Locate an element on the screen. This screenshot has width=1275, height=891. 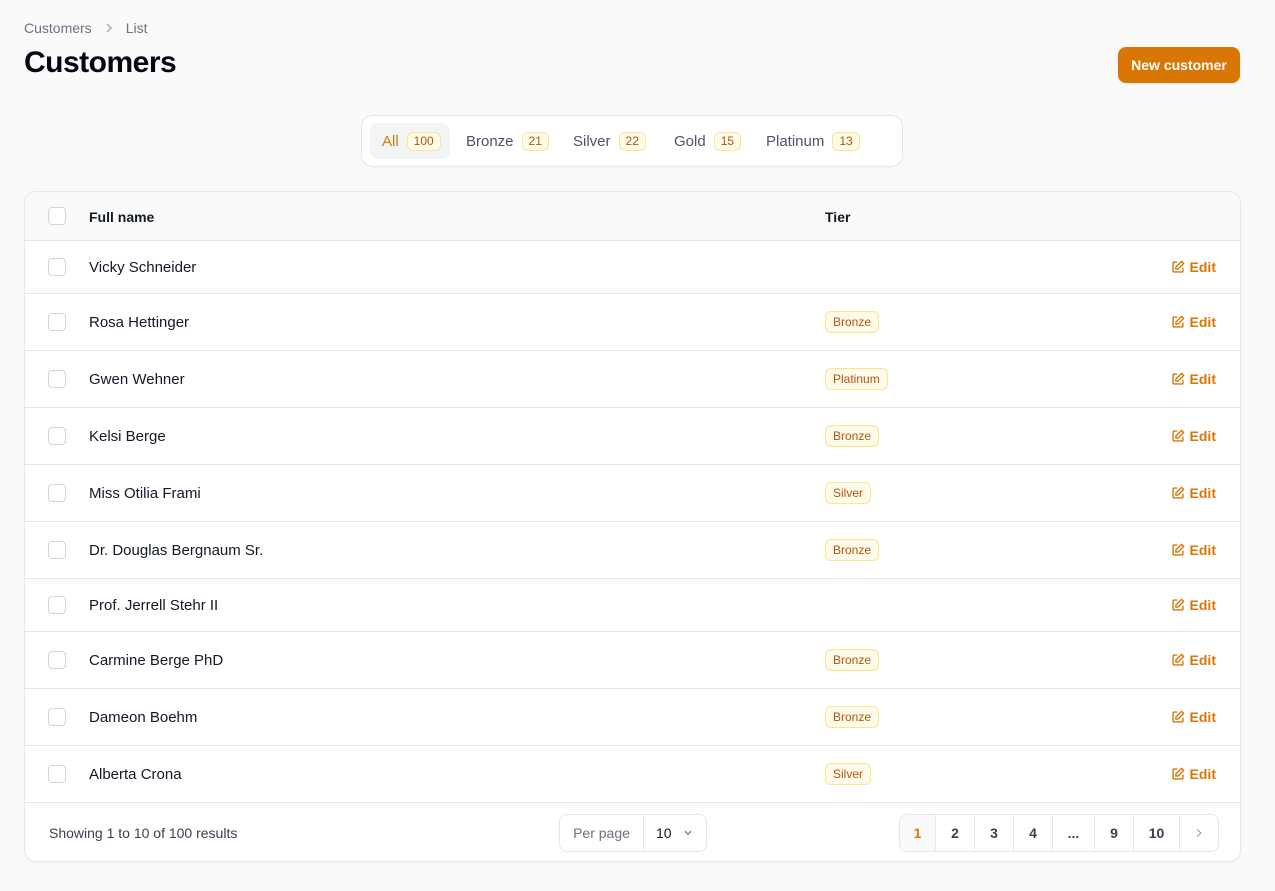
tab-label: Silver is located at coordinates (592, 141).